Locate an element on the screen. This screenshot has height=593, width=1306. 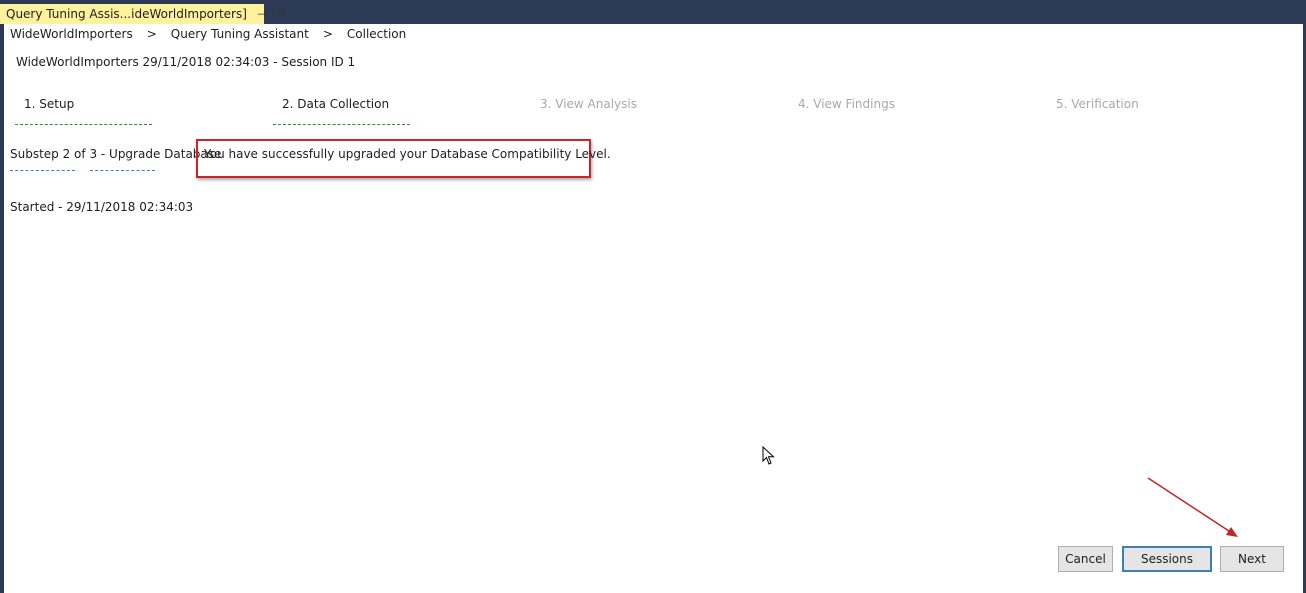
sessions-button: Sessions is located at coordinates (1167, 559).